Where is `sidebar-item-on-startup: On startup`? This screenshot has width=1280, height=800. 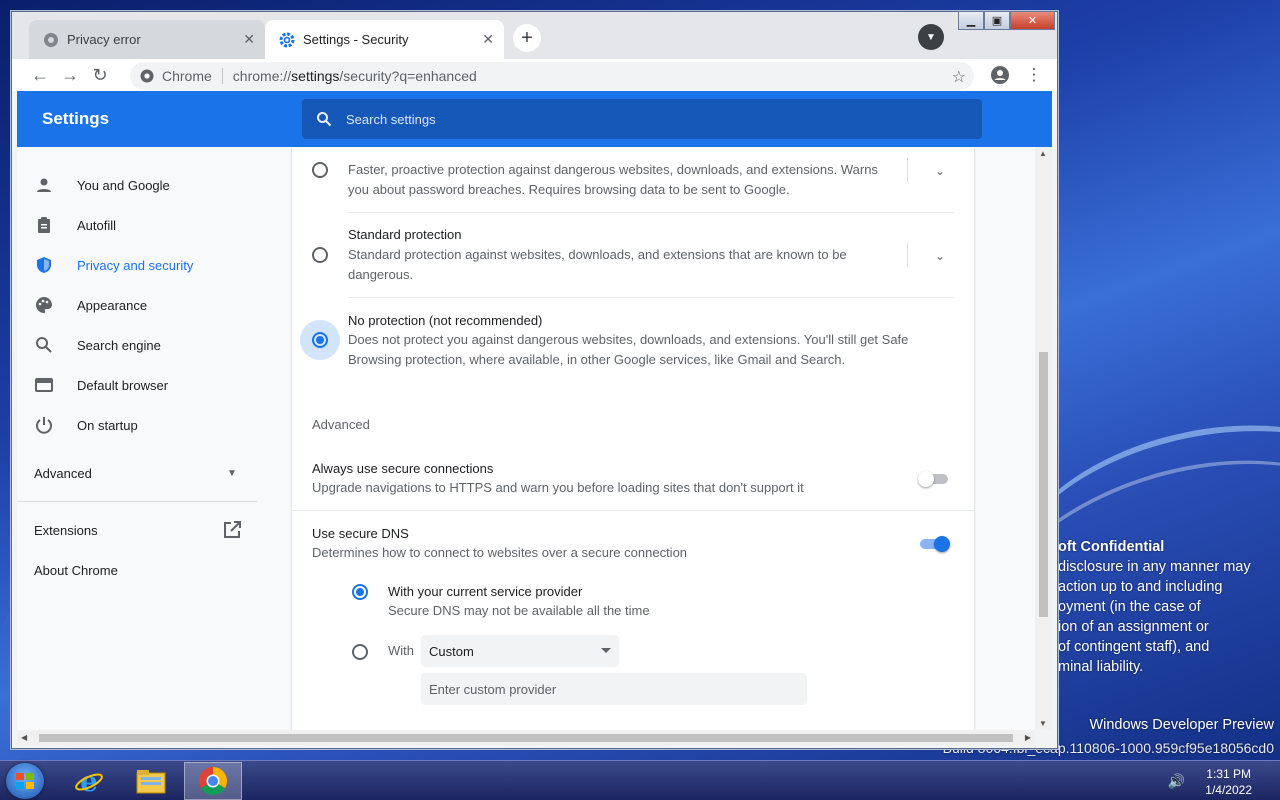 sidebar-item-on-startup: On startup is located at coordinates (147, 425).